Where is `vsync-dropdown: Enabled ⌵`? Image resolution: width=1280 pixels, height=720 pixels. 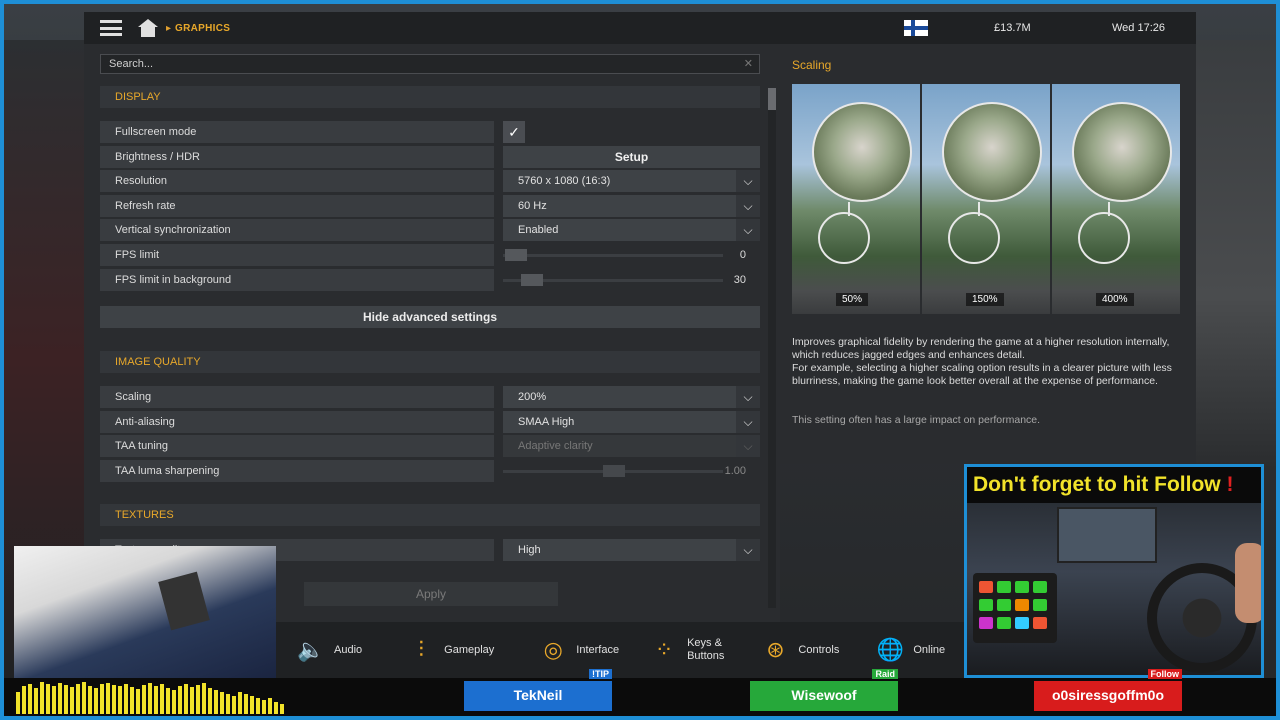
vsync-dropdown: Enabled ⌵ is located at coordinates (631, 230).